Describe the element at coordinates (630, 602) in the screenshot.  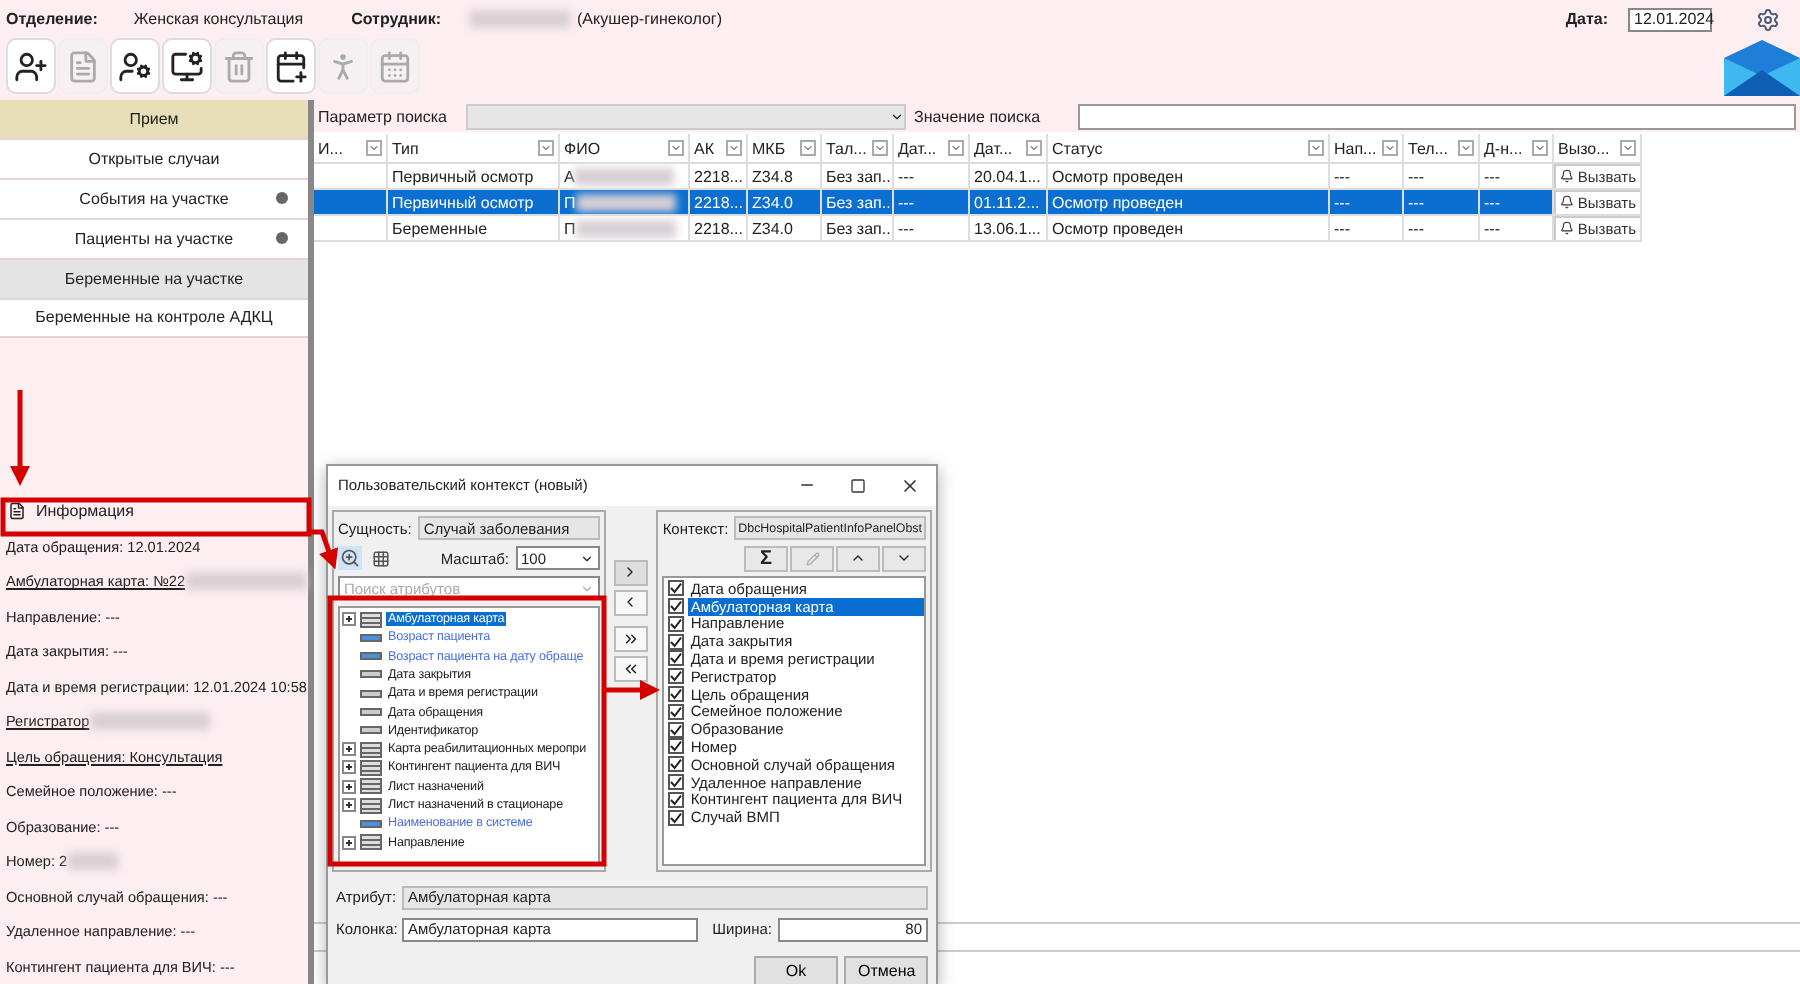
I see `move-left-button` at that location.